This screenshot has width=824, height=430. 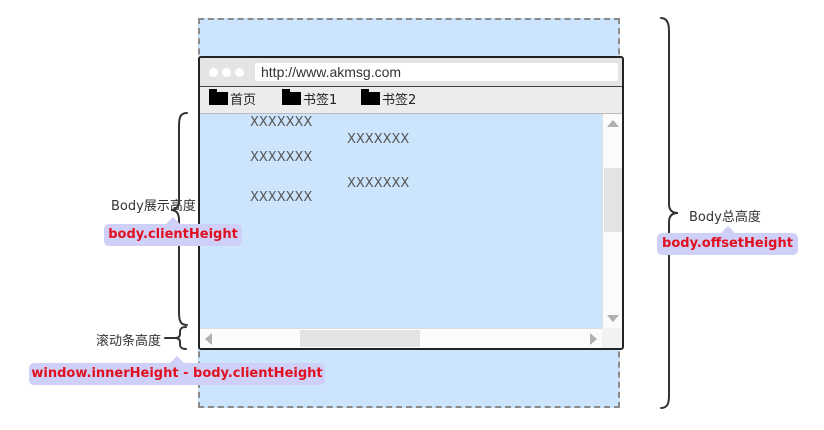 I want to click on client-height-tag: body.clientHeight, so click(x=173, y=231).